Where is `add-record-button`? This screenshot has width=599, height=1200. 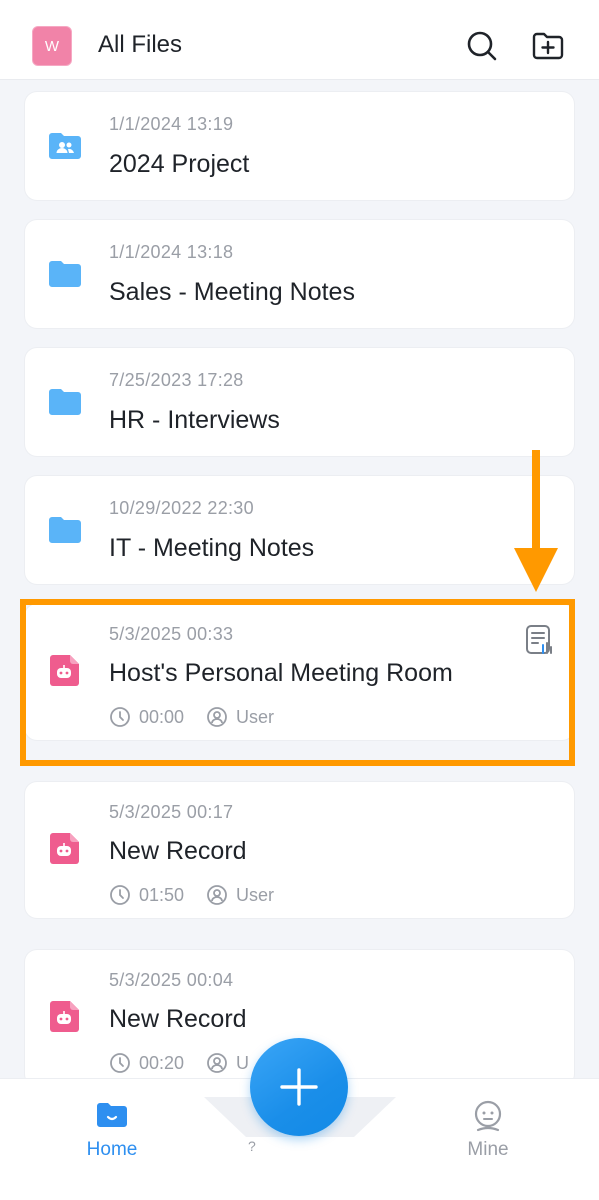
add-record-button is located at coordinates (299, 1087).